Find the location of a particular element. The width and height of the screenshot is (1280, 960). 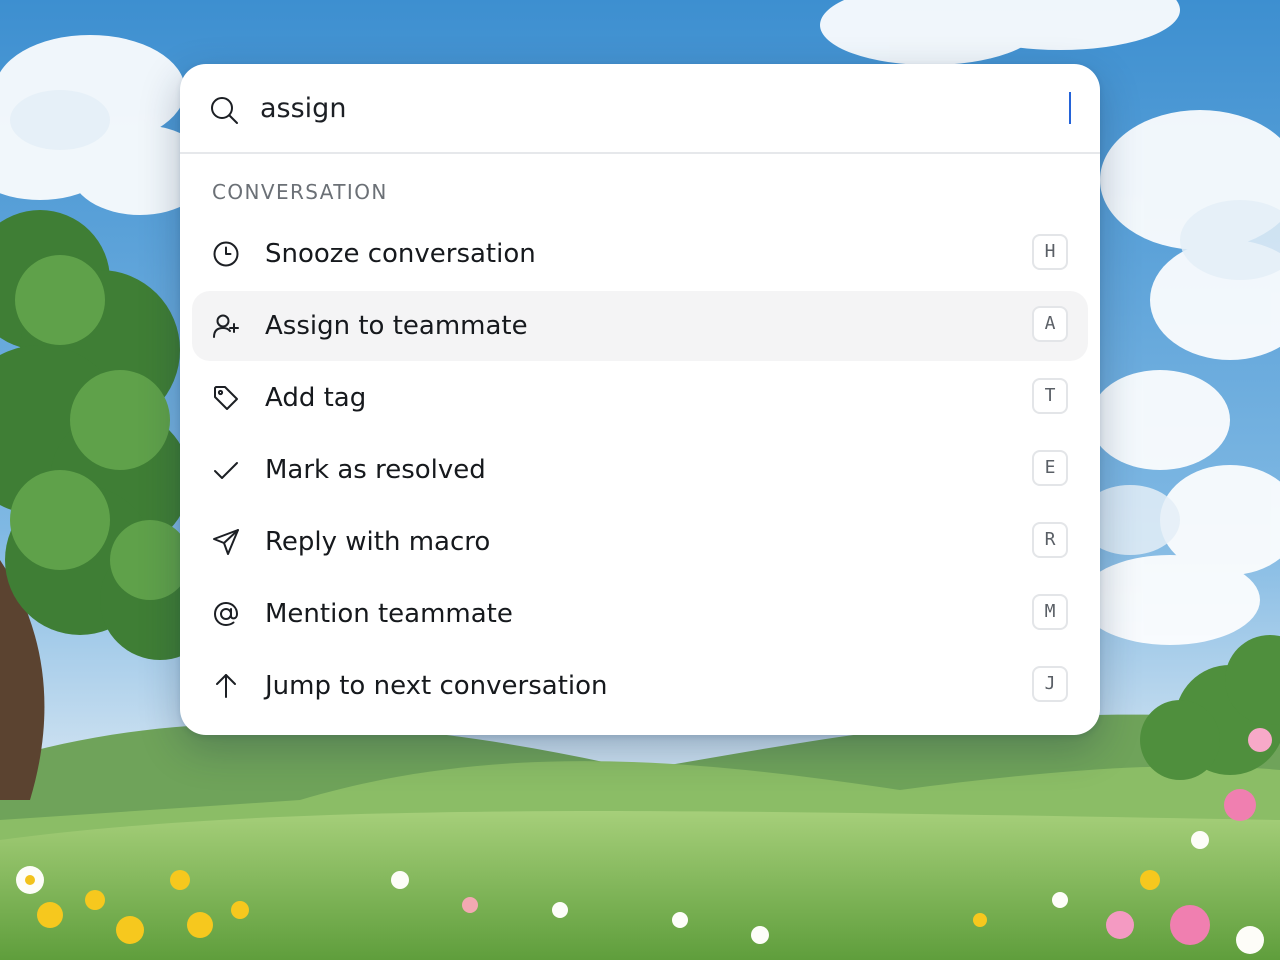

shortcut-key: A is located at coordinates (1050, 324).